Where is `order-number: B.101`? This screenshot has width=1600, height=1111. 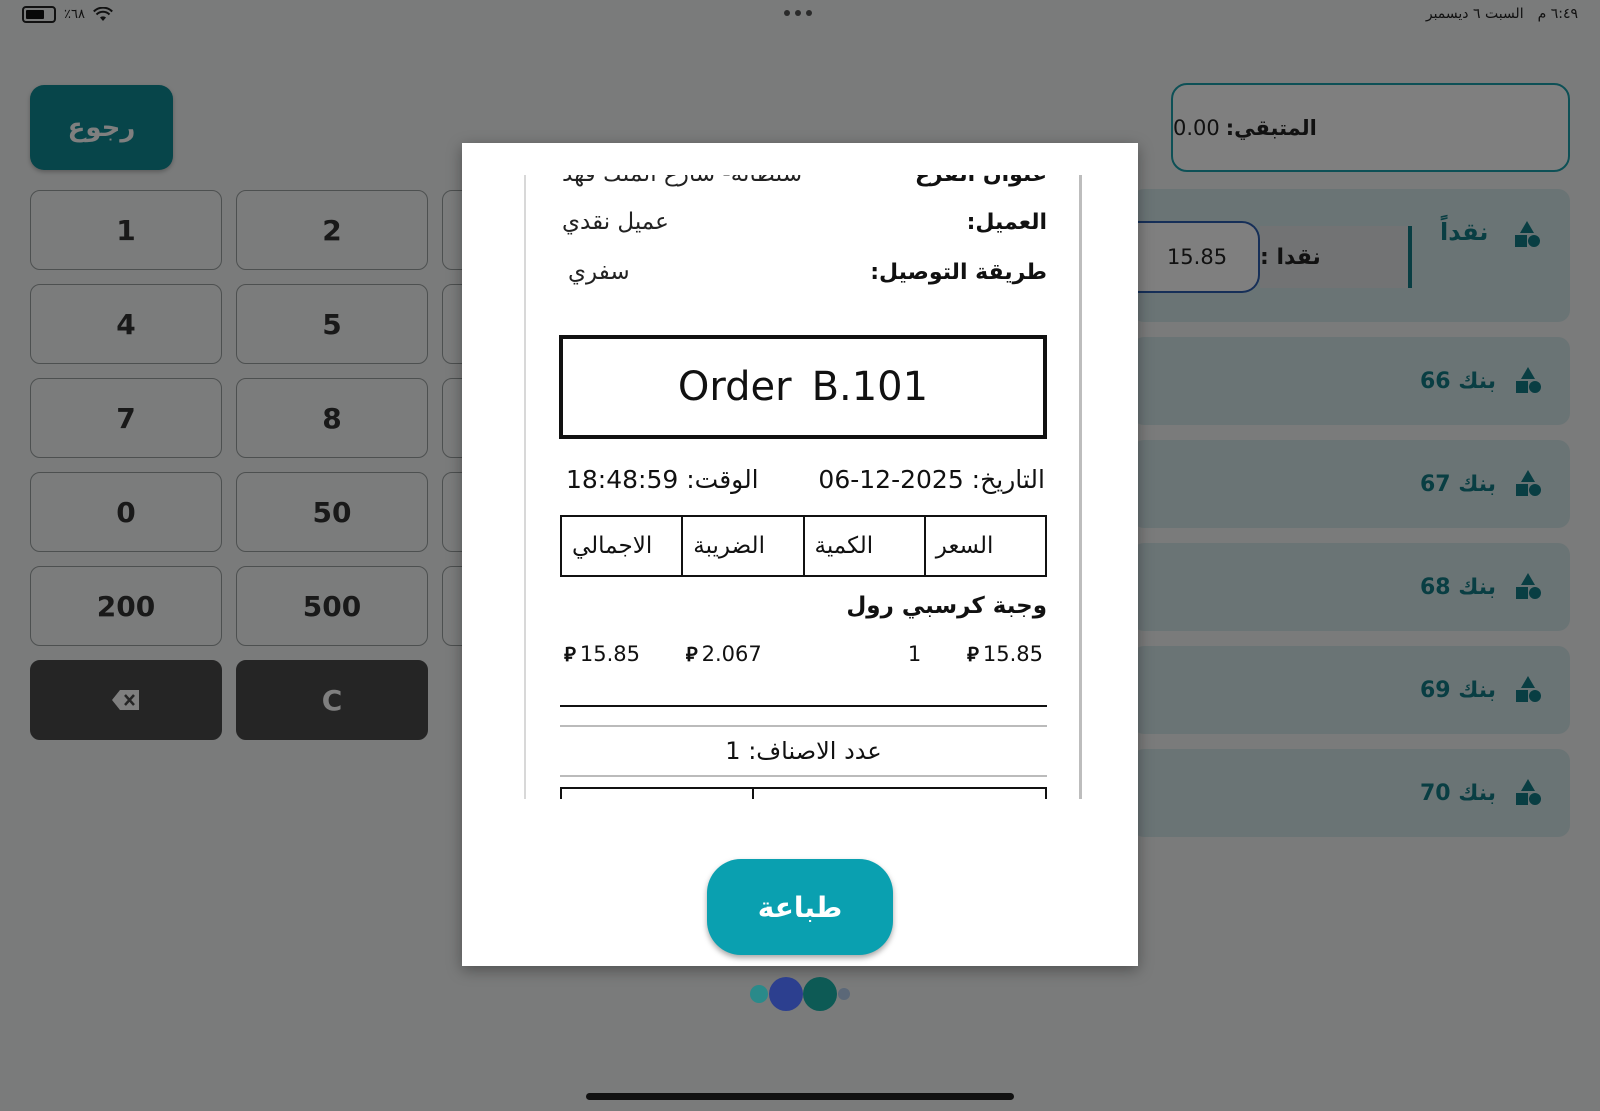 order-number: B.101 is located at coordinates (870, 387).